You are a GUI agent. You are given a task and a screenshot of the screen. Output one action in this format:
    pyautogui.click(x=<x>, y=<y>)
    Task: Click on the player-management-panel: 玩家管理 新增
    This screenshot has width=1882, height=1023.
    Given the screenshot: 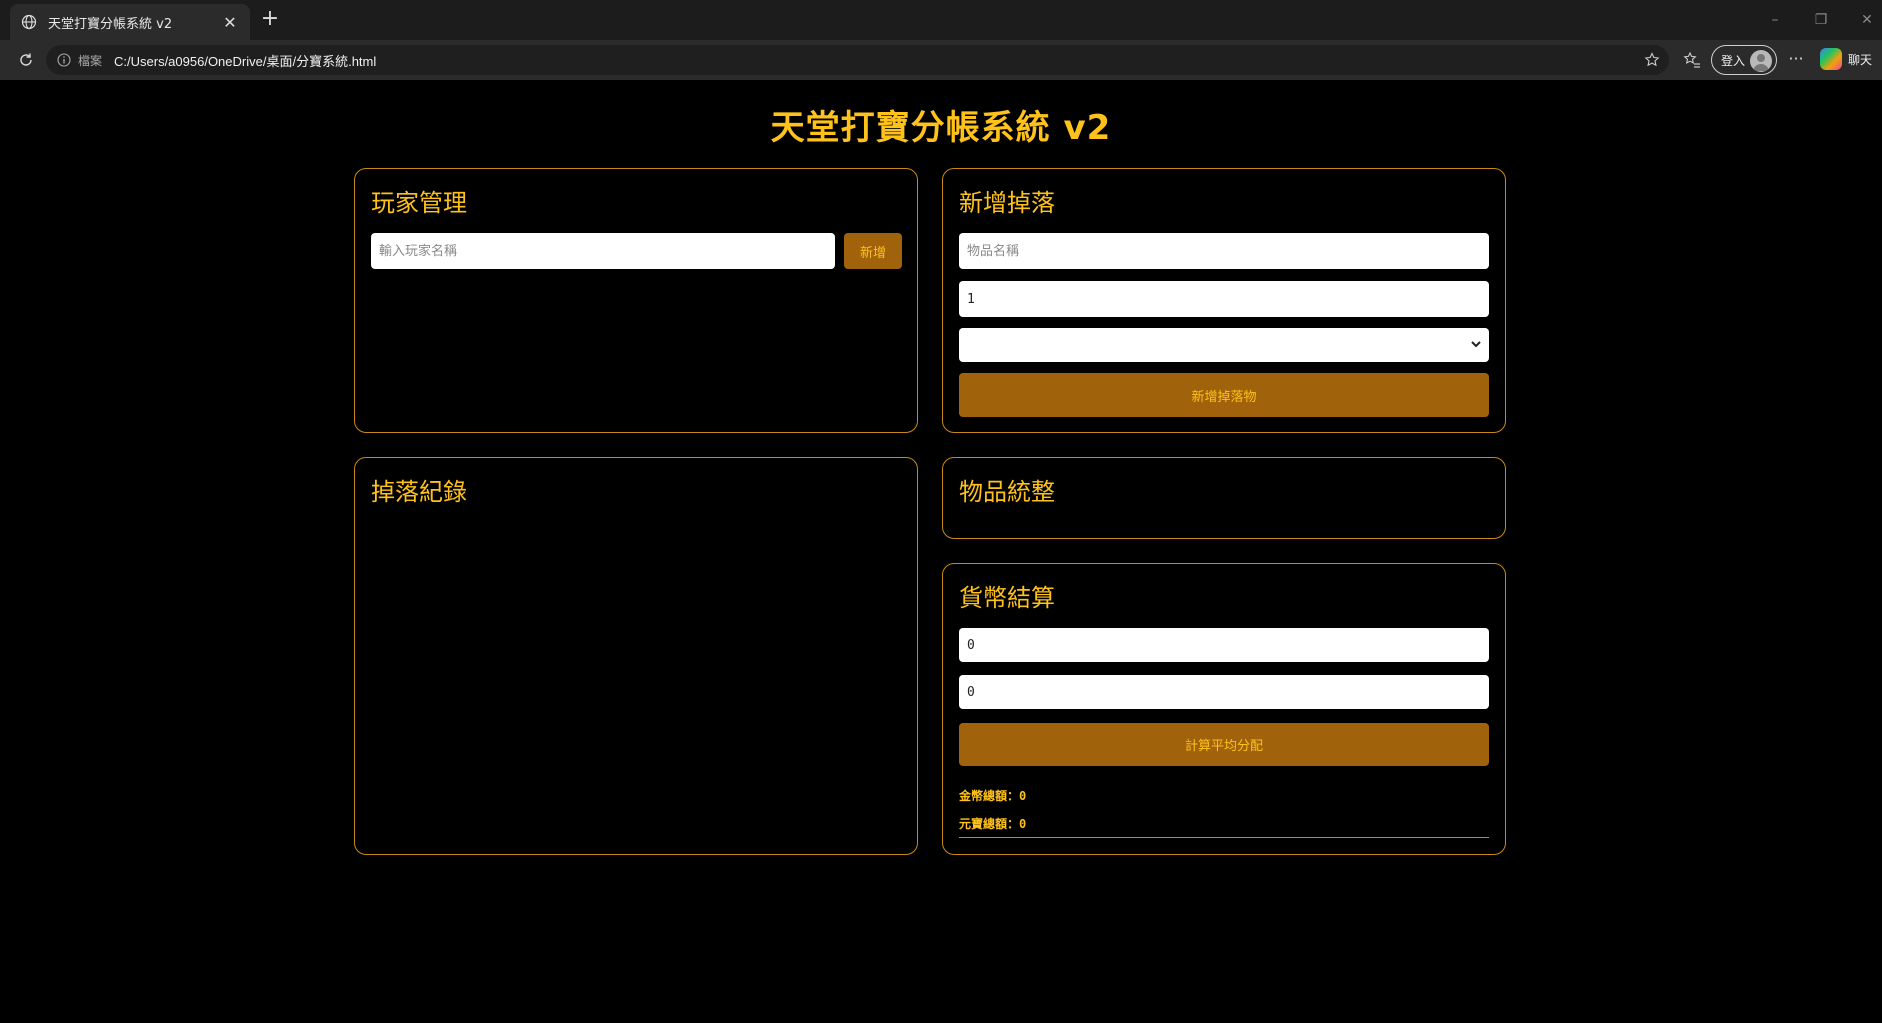 What is the action you would take?
    pyautogui.click(x=636, y=300)
    